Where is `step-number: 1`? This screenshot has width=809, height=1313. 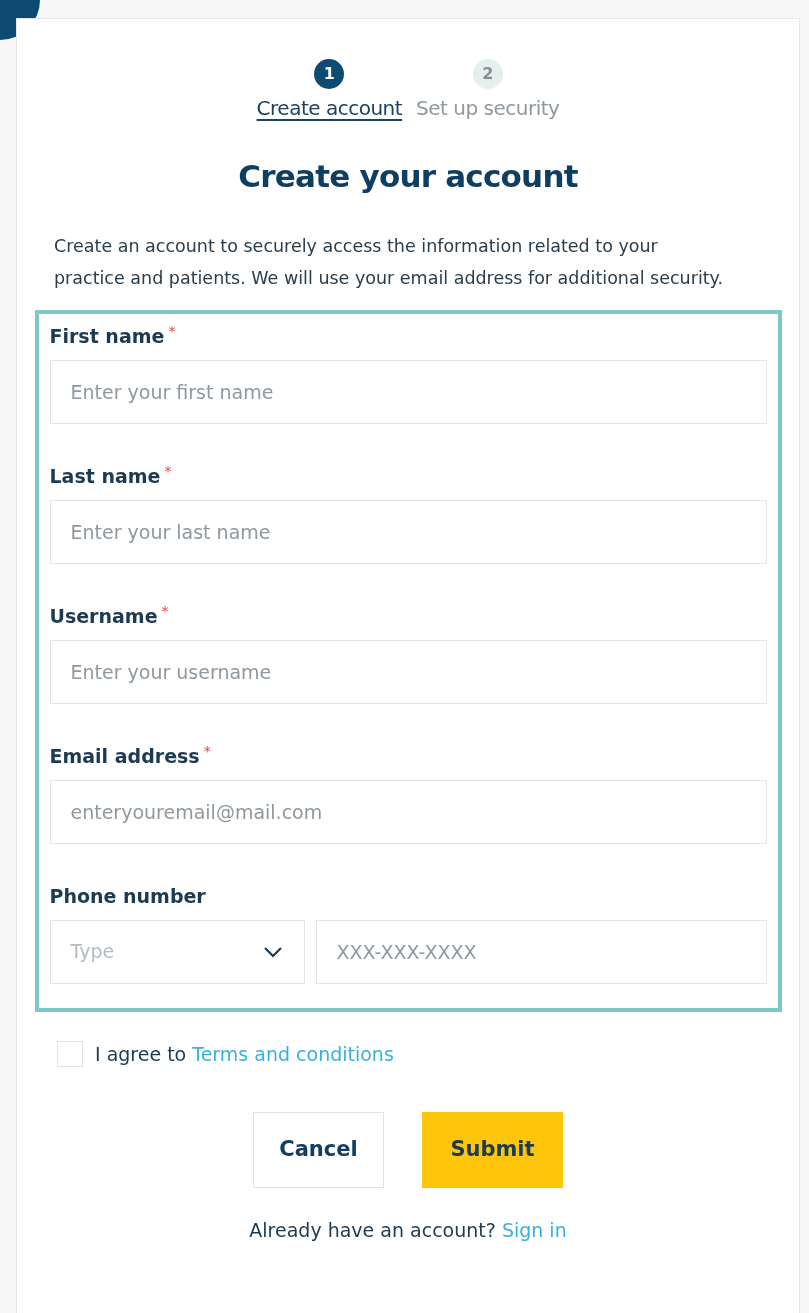
step-number: 1 is located at coordinates (329, 74).